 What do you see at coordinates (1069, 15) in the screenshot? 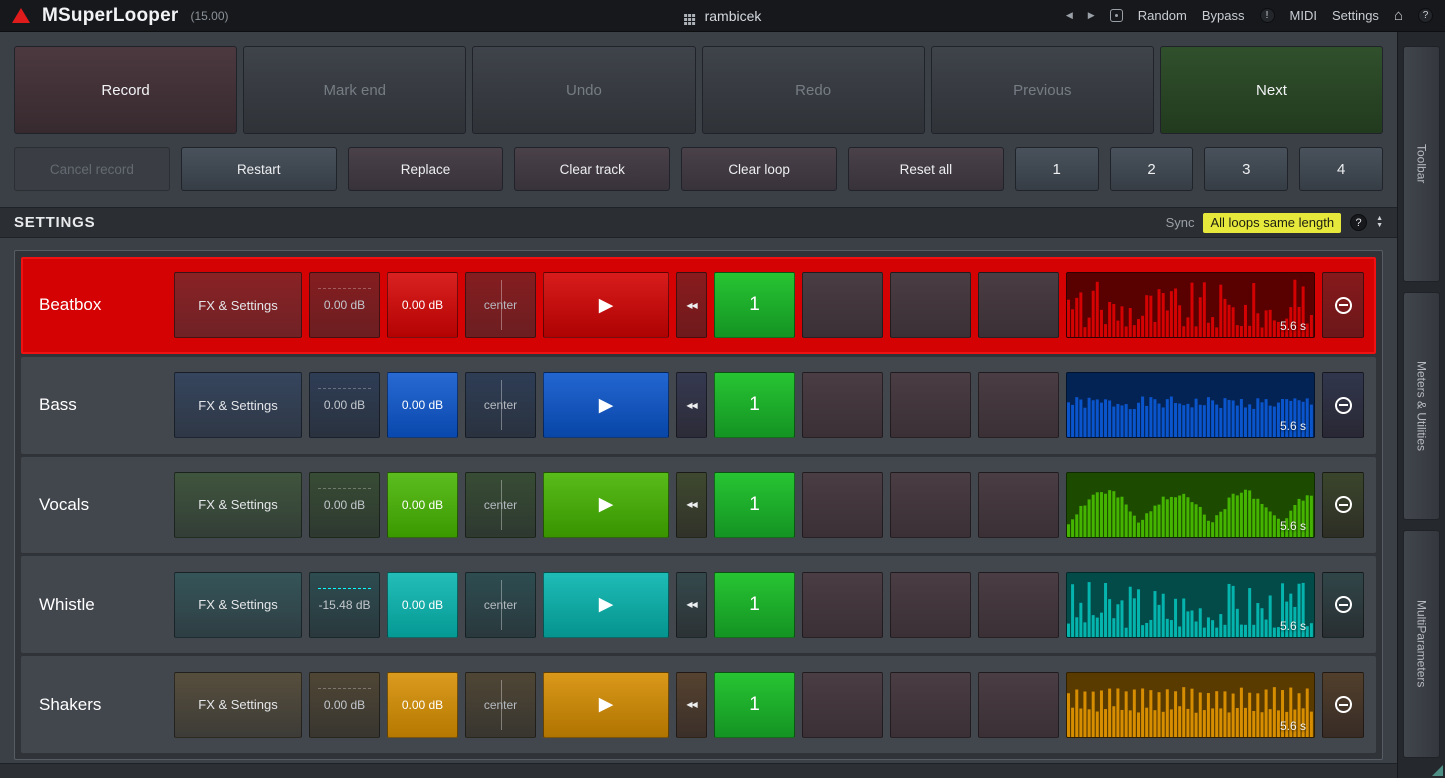
I see `previous-preset-button: ◀` at bounding box center [1069, 15].